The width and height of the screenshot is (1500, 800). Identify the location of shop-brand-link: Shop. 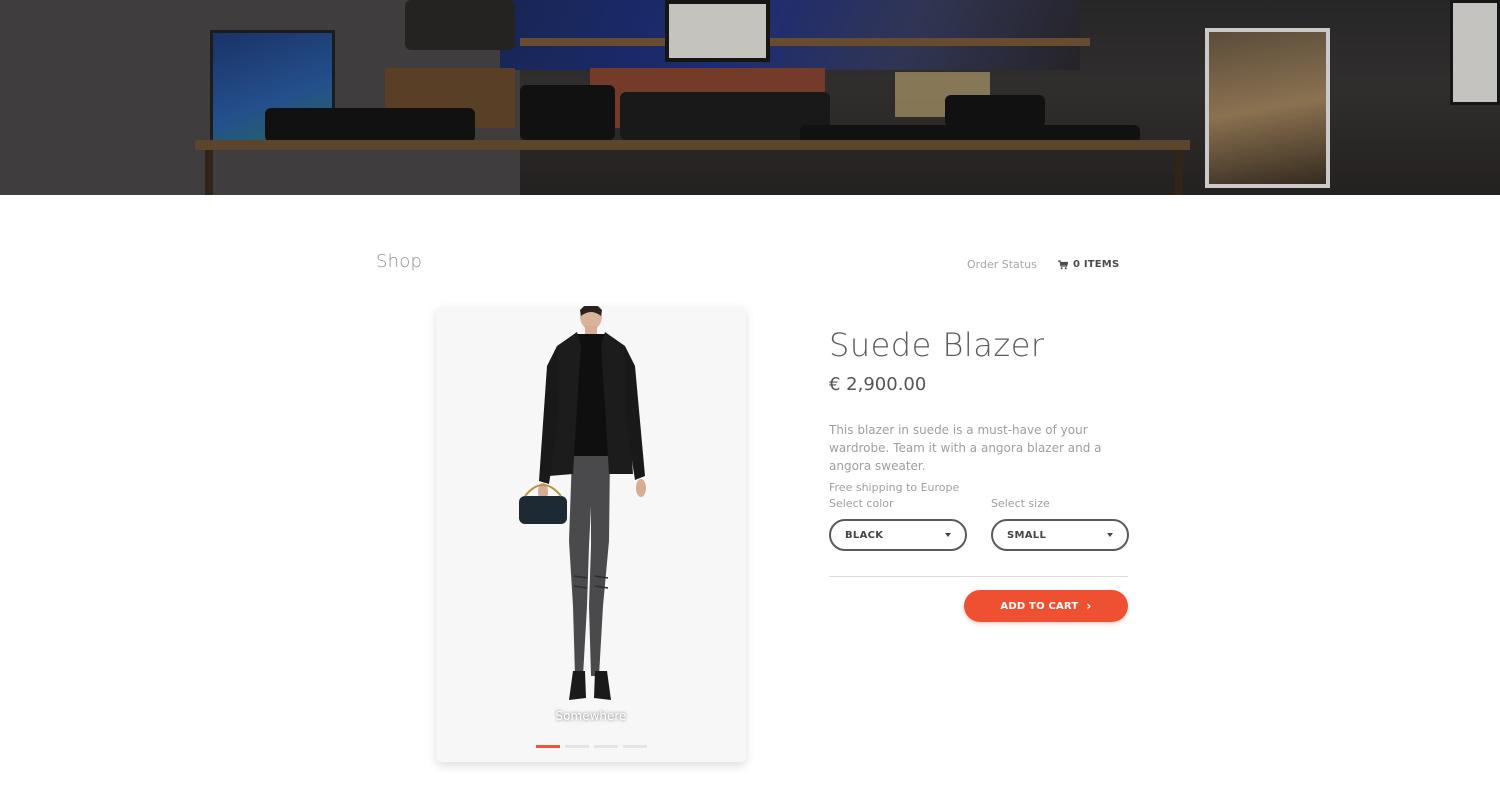
(399, 261).